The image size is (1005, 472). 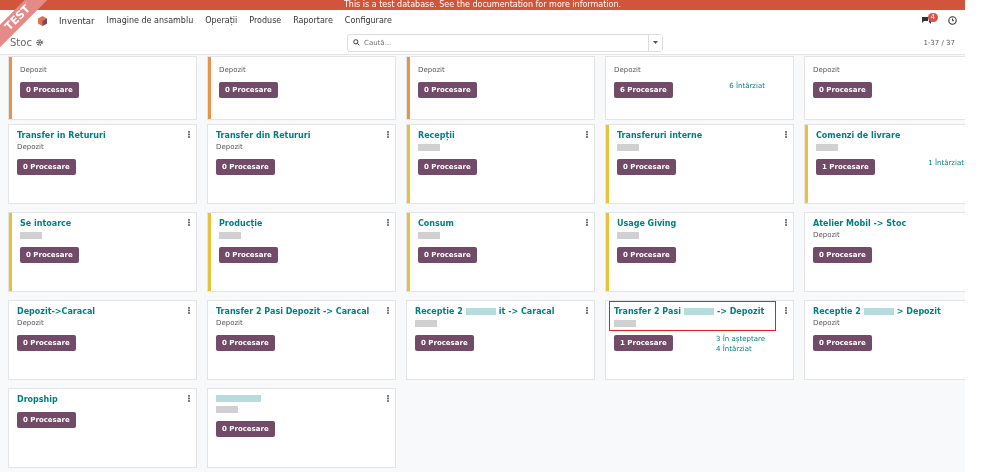 I want to click on menu-item: Produse, so click(x=265, y=21).